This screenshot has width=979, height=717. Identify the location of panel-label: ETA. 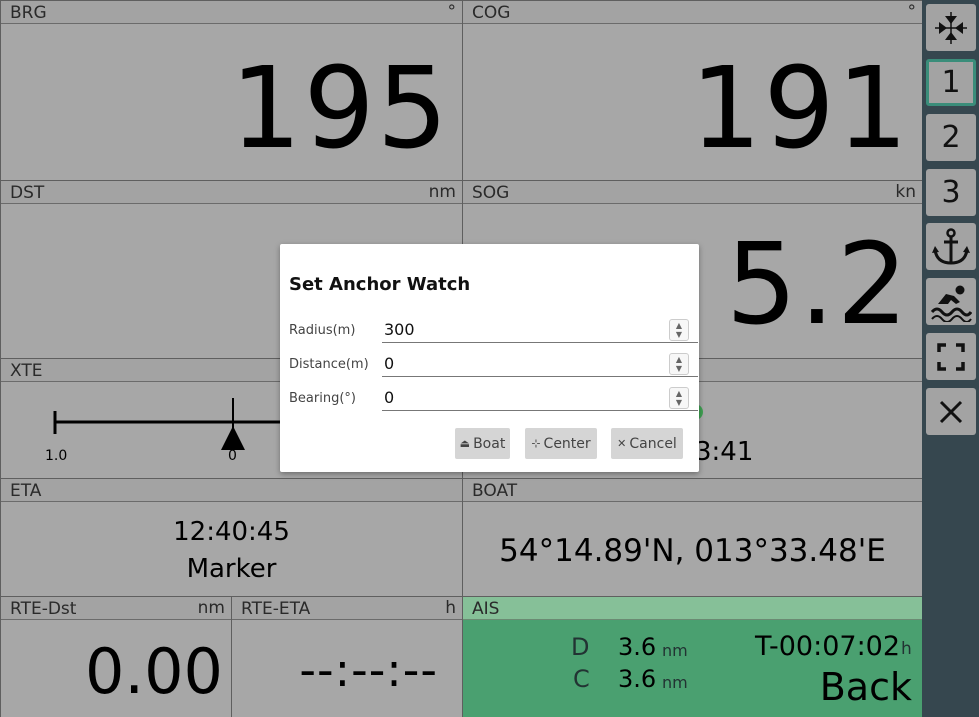
(26, 491).